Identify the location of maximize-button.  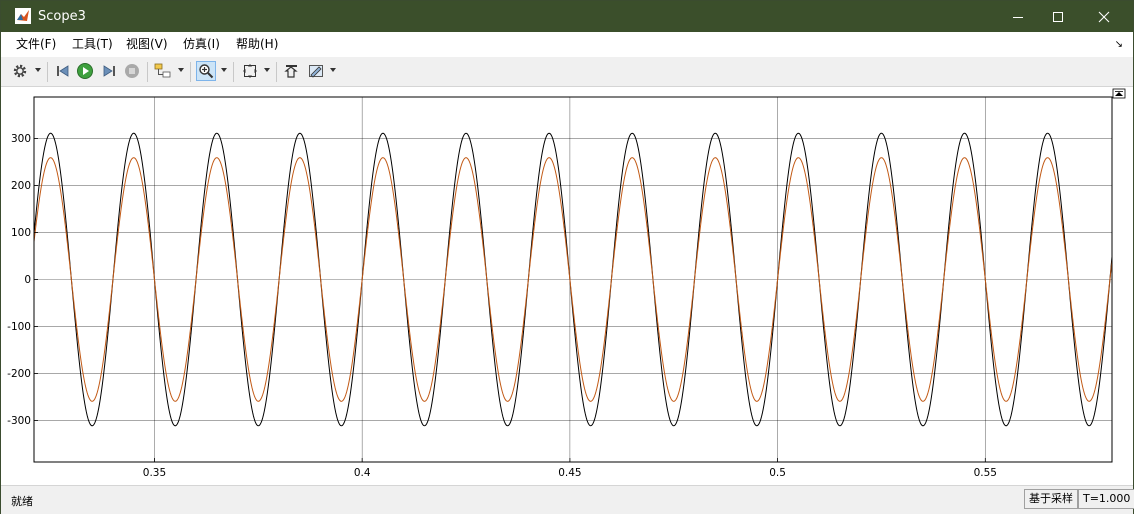
(1058, 16).